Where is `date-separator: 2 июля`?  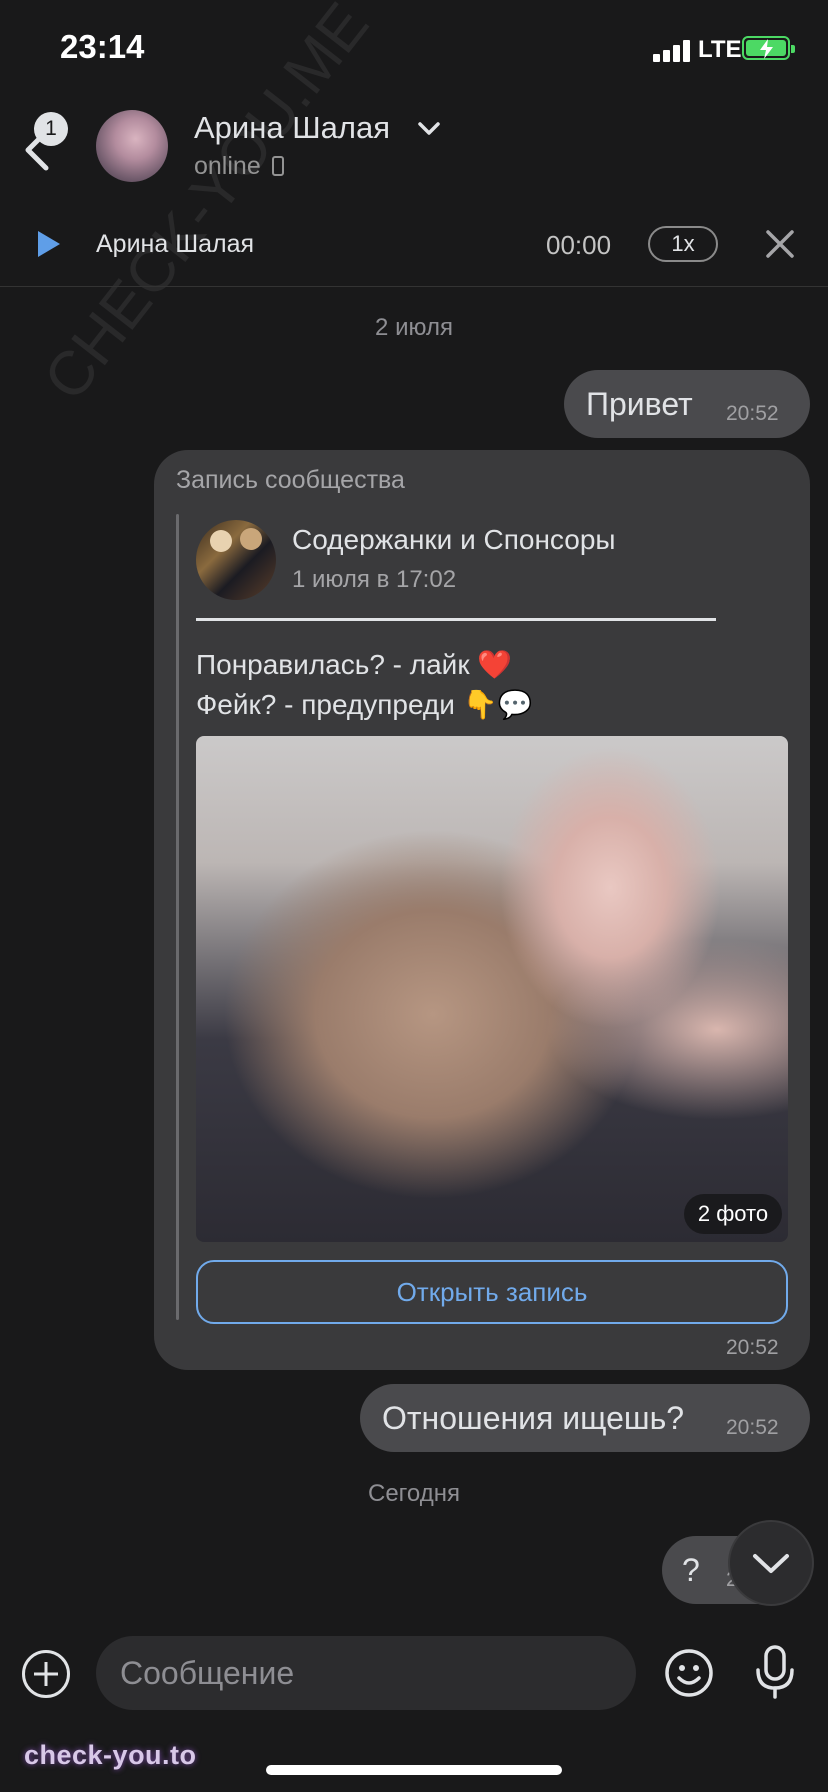
date-separator: 2 июля is located at coordinates (414, 327).